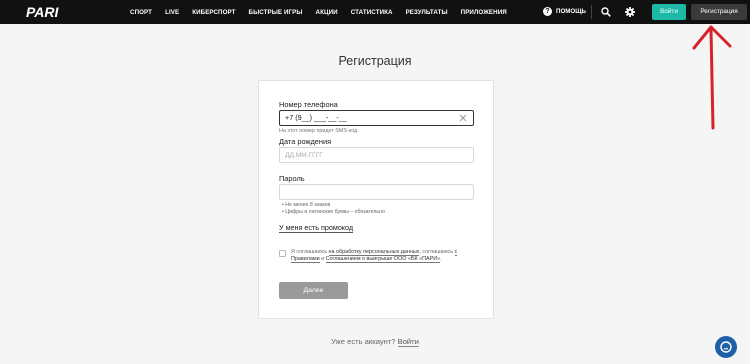  What do you see at coordinates (282, 253) in the screenshot?
I see `agree-checkbox` at bounding box center [282, 253].